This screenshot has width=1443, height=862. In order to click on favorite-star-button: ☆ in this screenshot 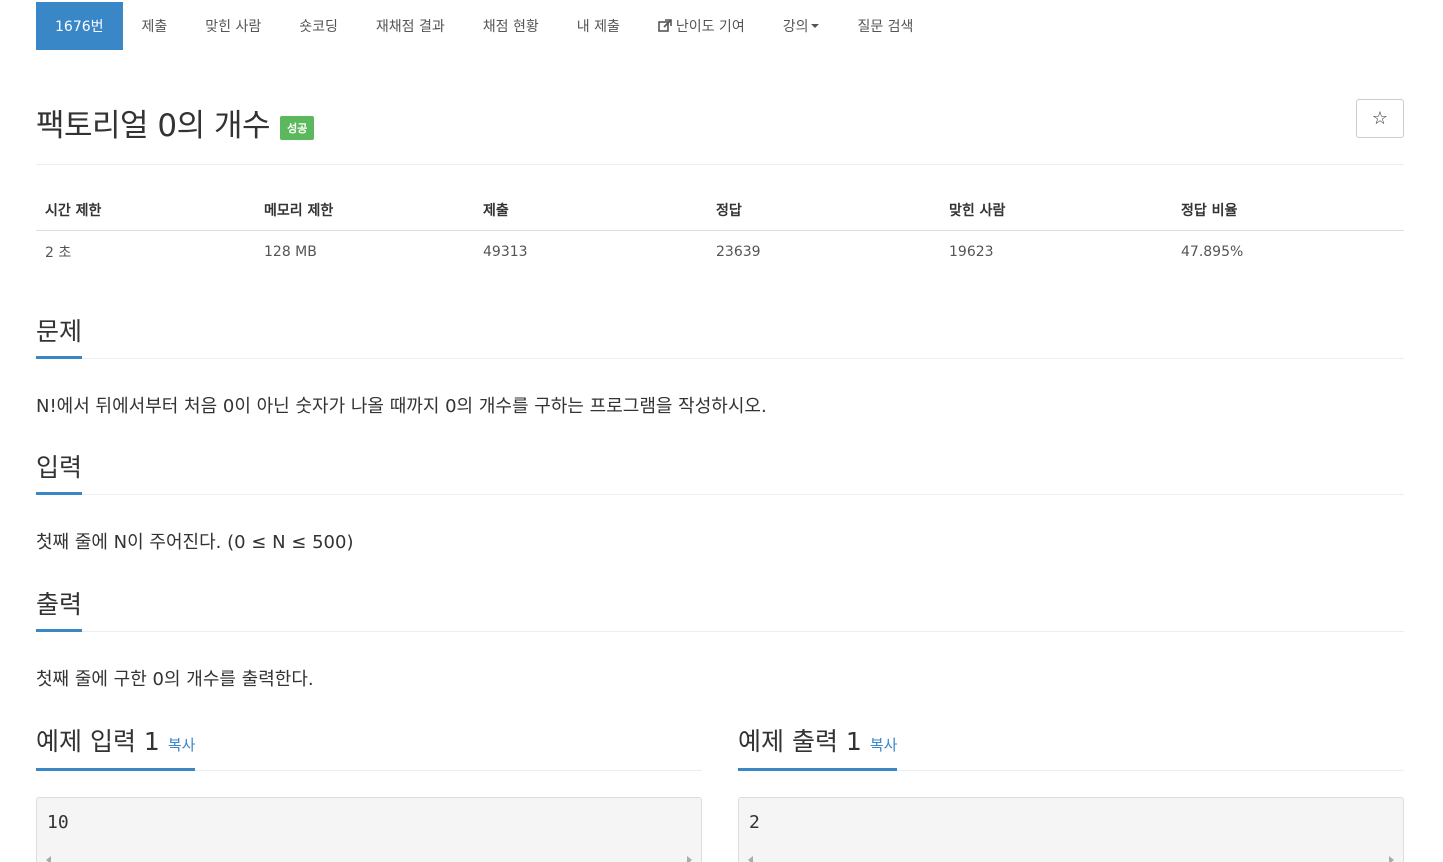, I will do `click(1380, 118)`.